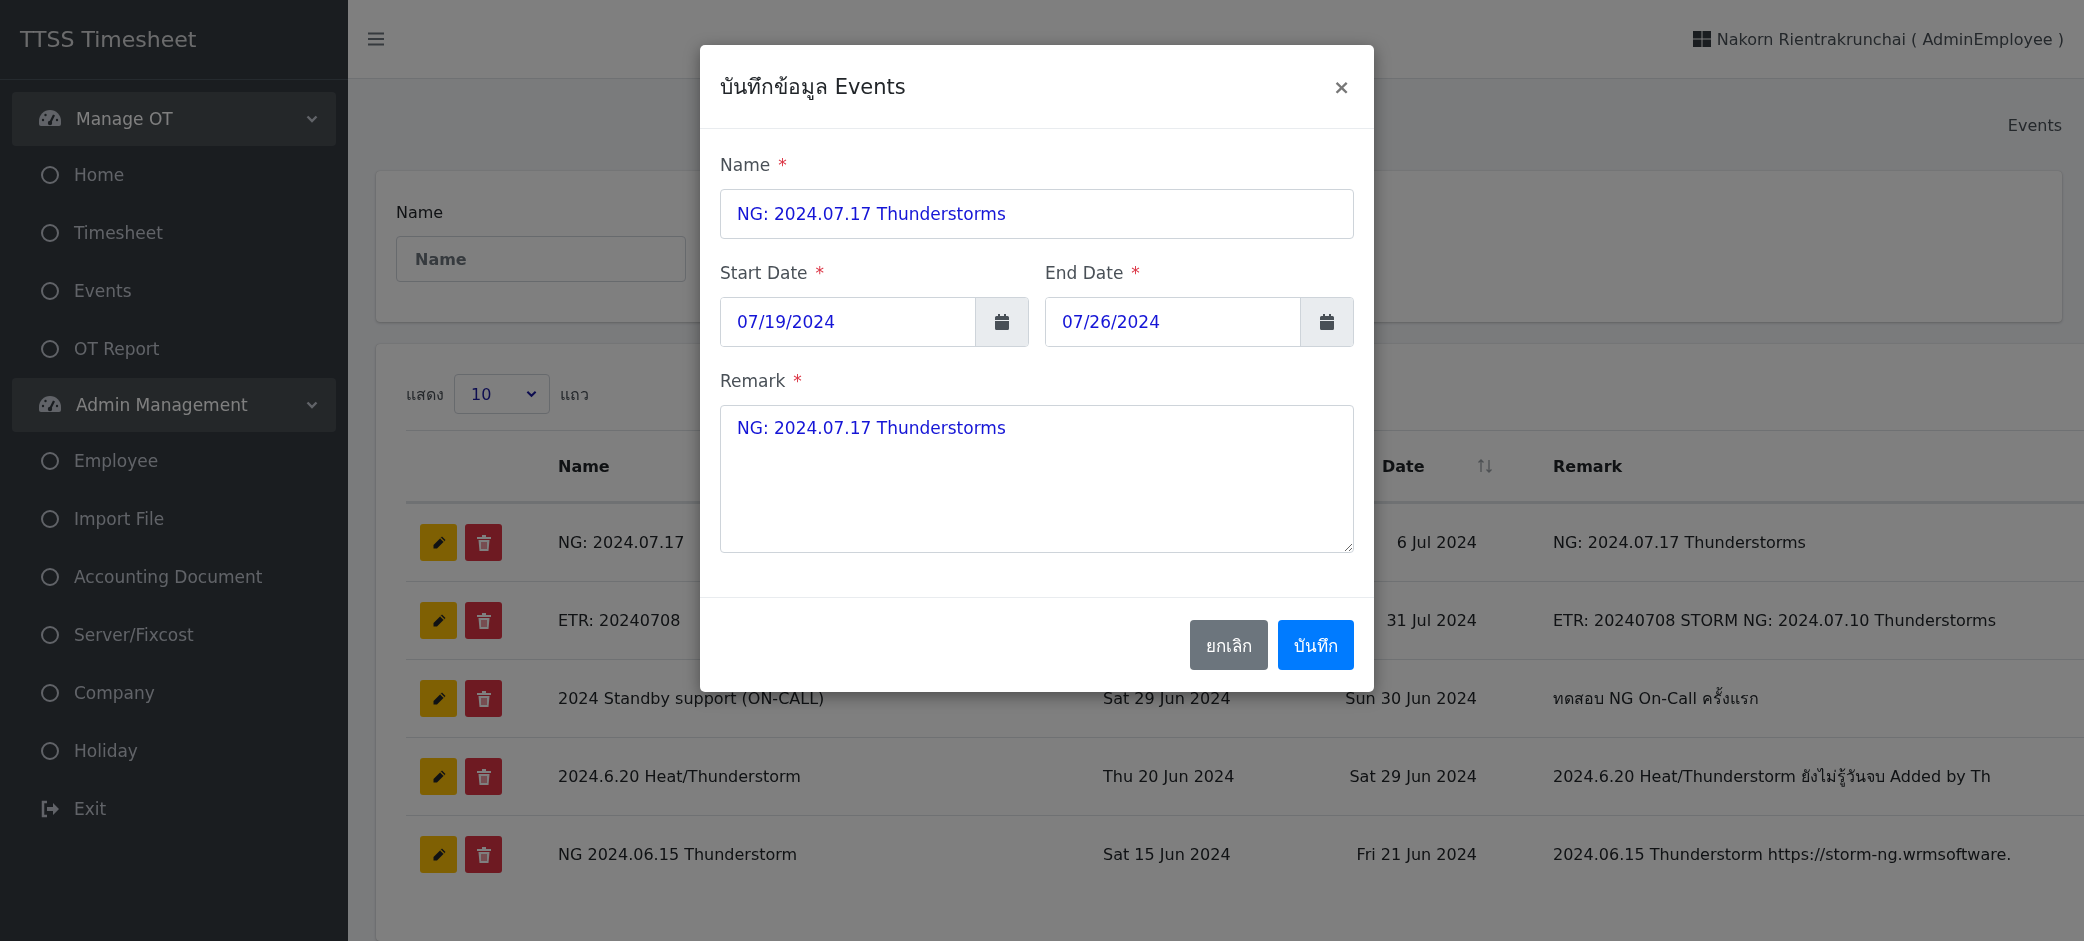 The width and height of the screenshot is (2084, 941). I want to click on date-input-field: 07/26/2024, so click(1199, 322).